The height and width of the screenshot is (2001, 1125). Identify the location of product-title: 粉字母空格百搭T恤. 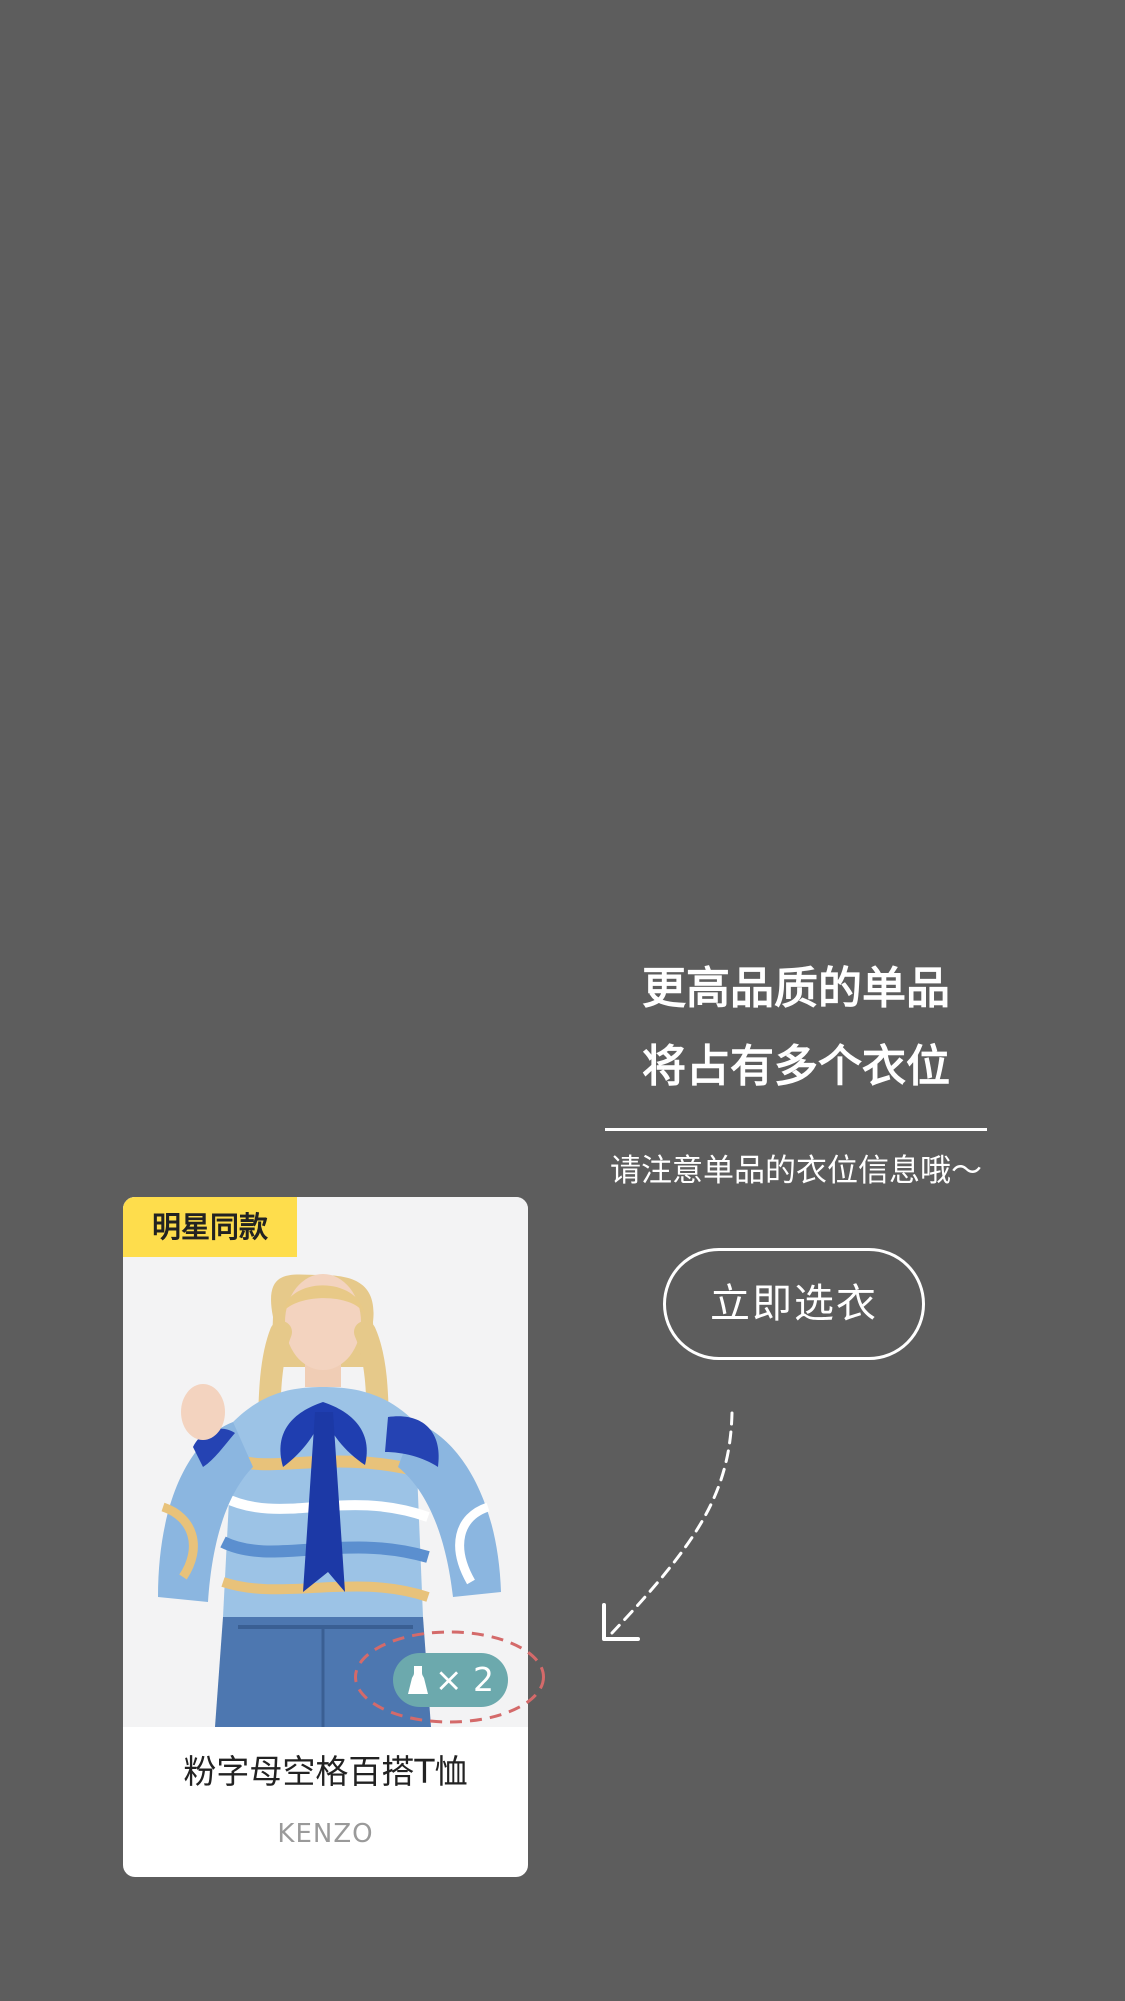
(325, 1771).